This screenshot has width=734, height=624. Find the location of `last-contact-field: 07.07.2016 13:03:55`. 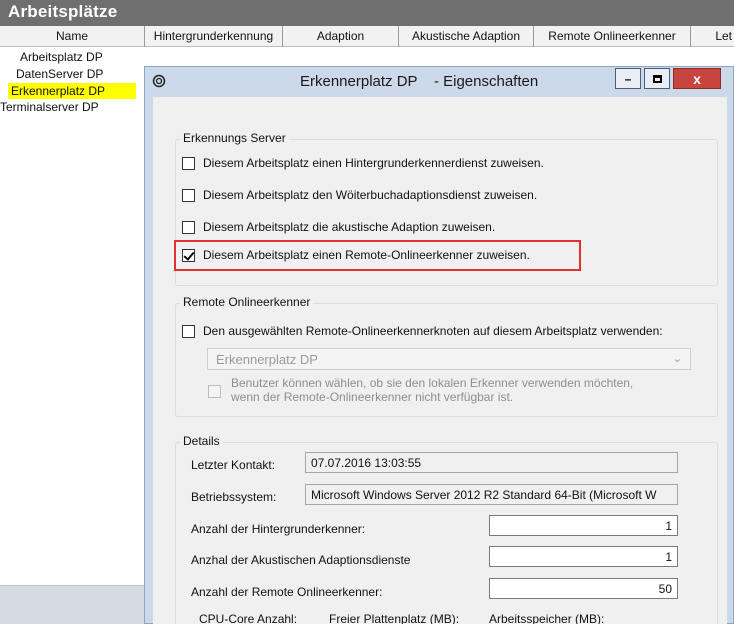

last-contact-field: 07.07.2016 13:03:55 is located at coordinates (491, 462).